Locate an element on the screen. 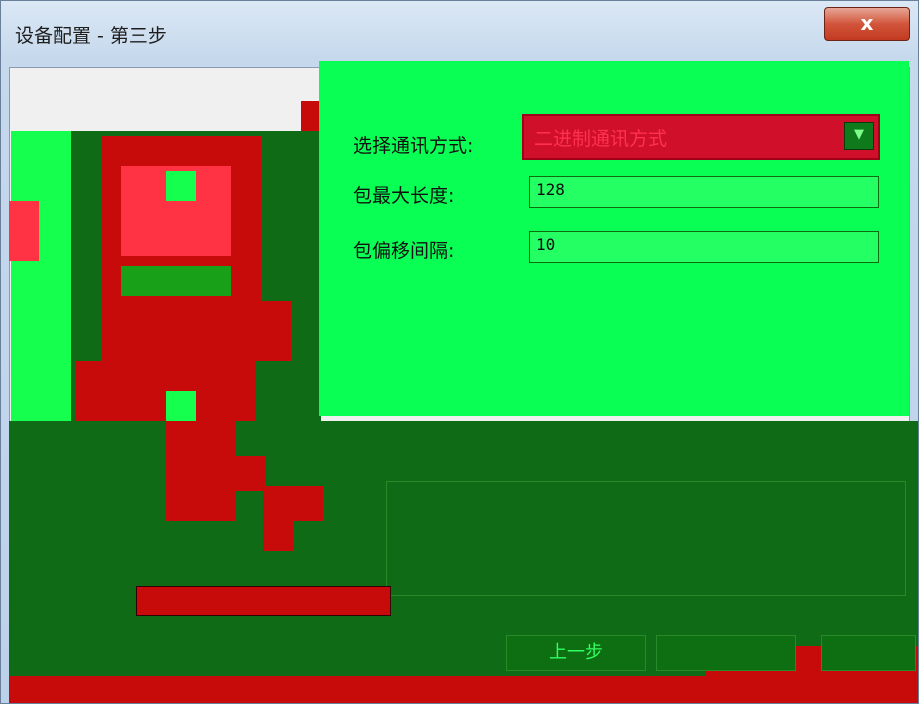  cancel-button is located at coordinates (868, 653).